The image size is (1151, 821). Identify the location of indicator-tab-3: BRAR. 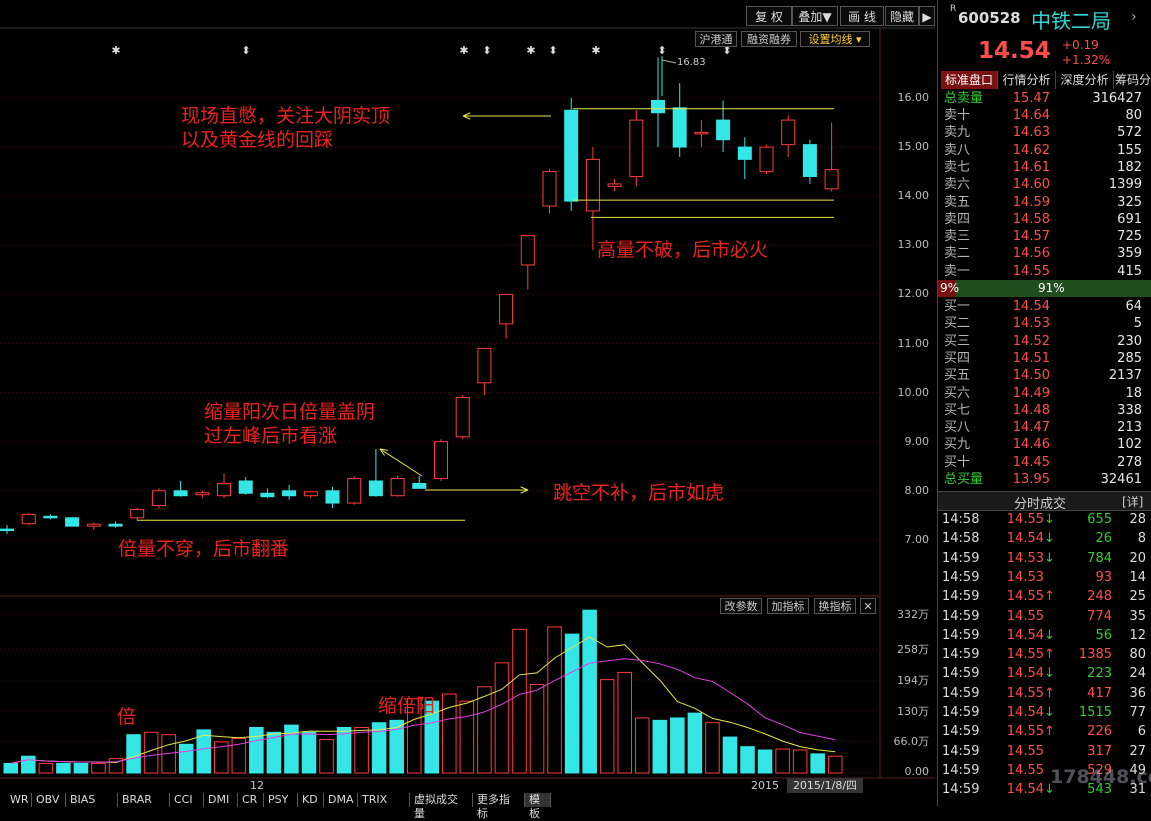
(144, 800).